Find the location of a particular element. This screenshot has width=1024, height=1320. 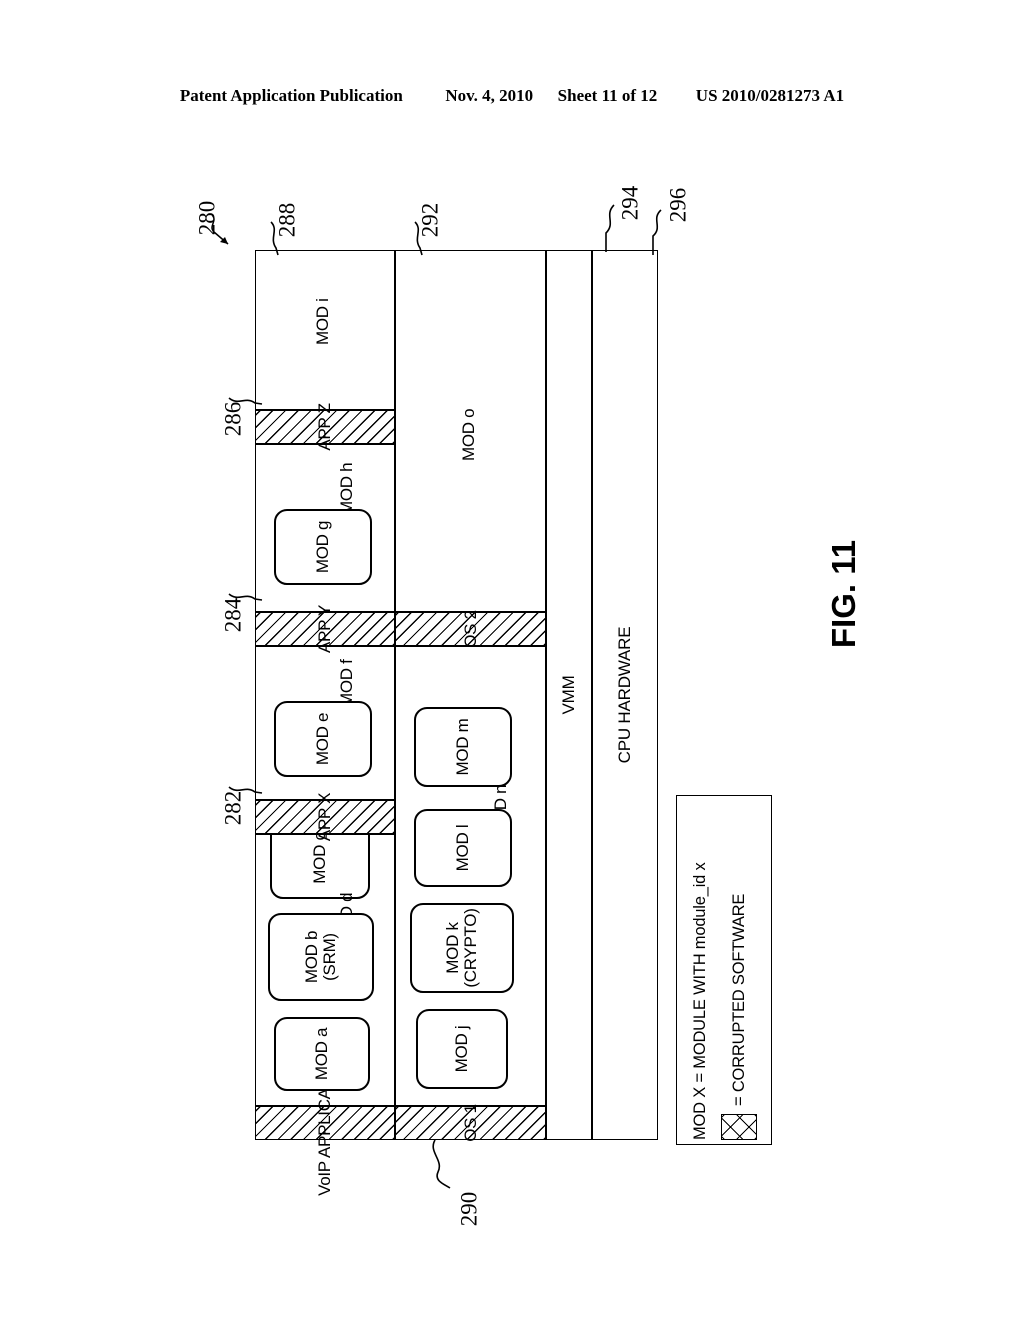

module-chip-mod-j-label: MOD j is located at coordinates (462, 1049).